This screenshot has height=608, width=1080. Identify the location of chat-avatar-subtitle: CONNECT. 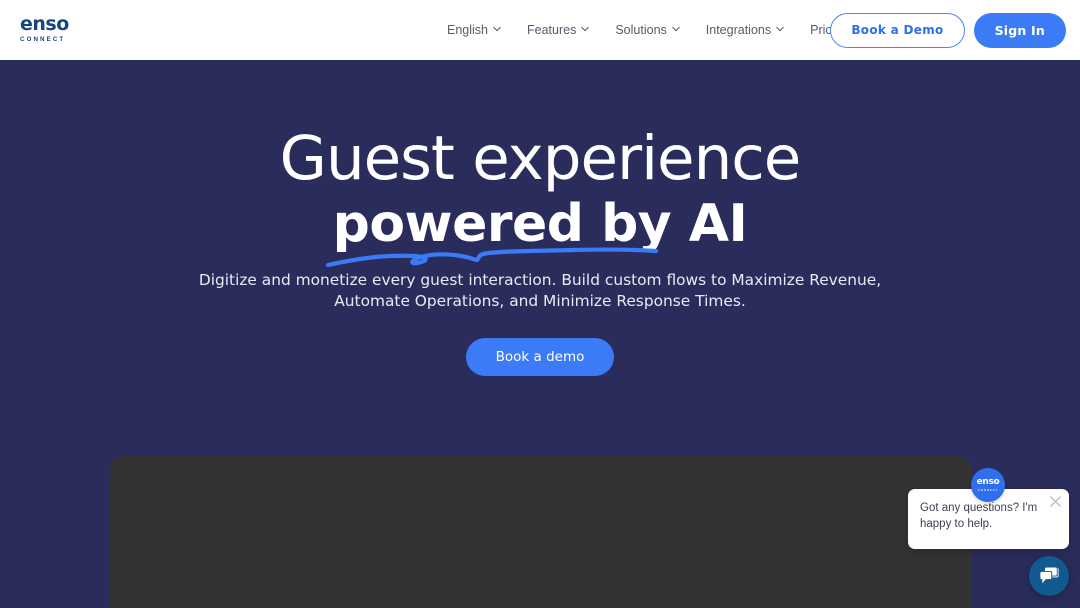
(988, 489).